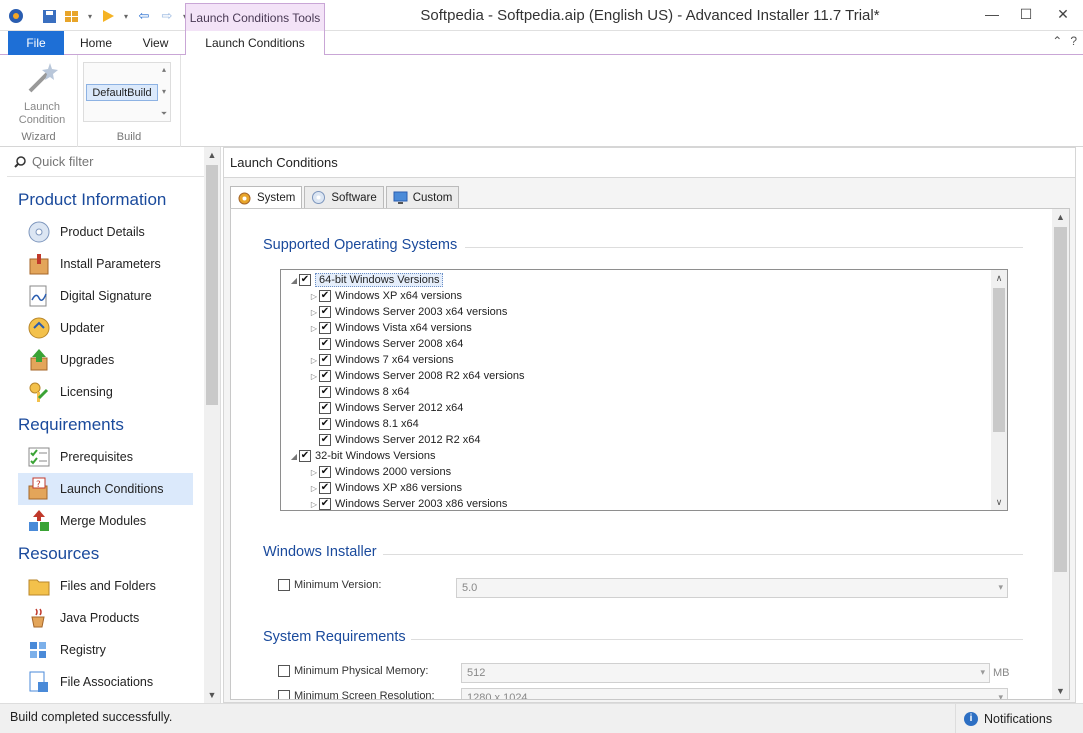 The width and height of the screenshot is (1083, 733). I want to click on quick-filter, so click(106, 162).